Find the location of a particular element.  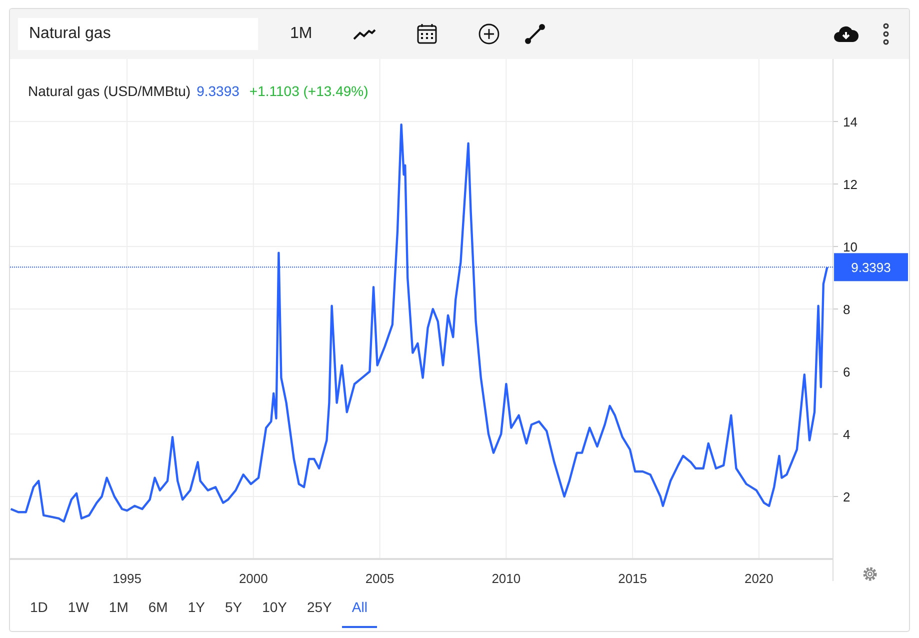

series-name: Natural gas (USD/MMBtu) is located at coordinates (109, 91).